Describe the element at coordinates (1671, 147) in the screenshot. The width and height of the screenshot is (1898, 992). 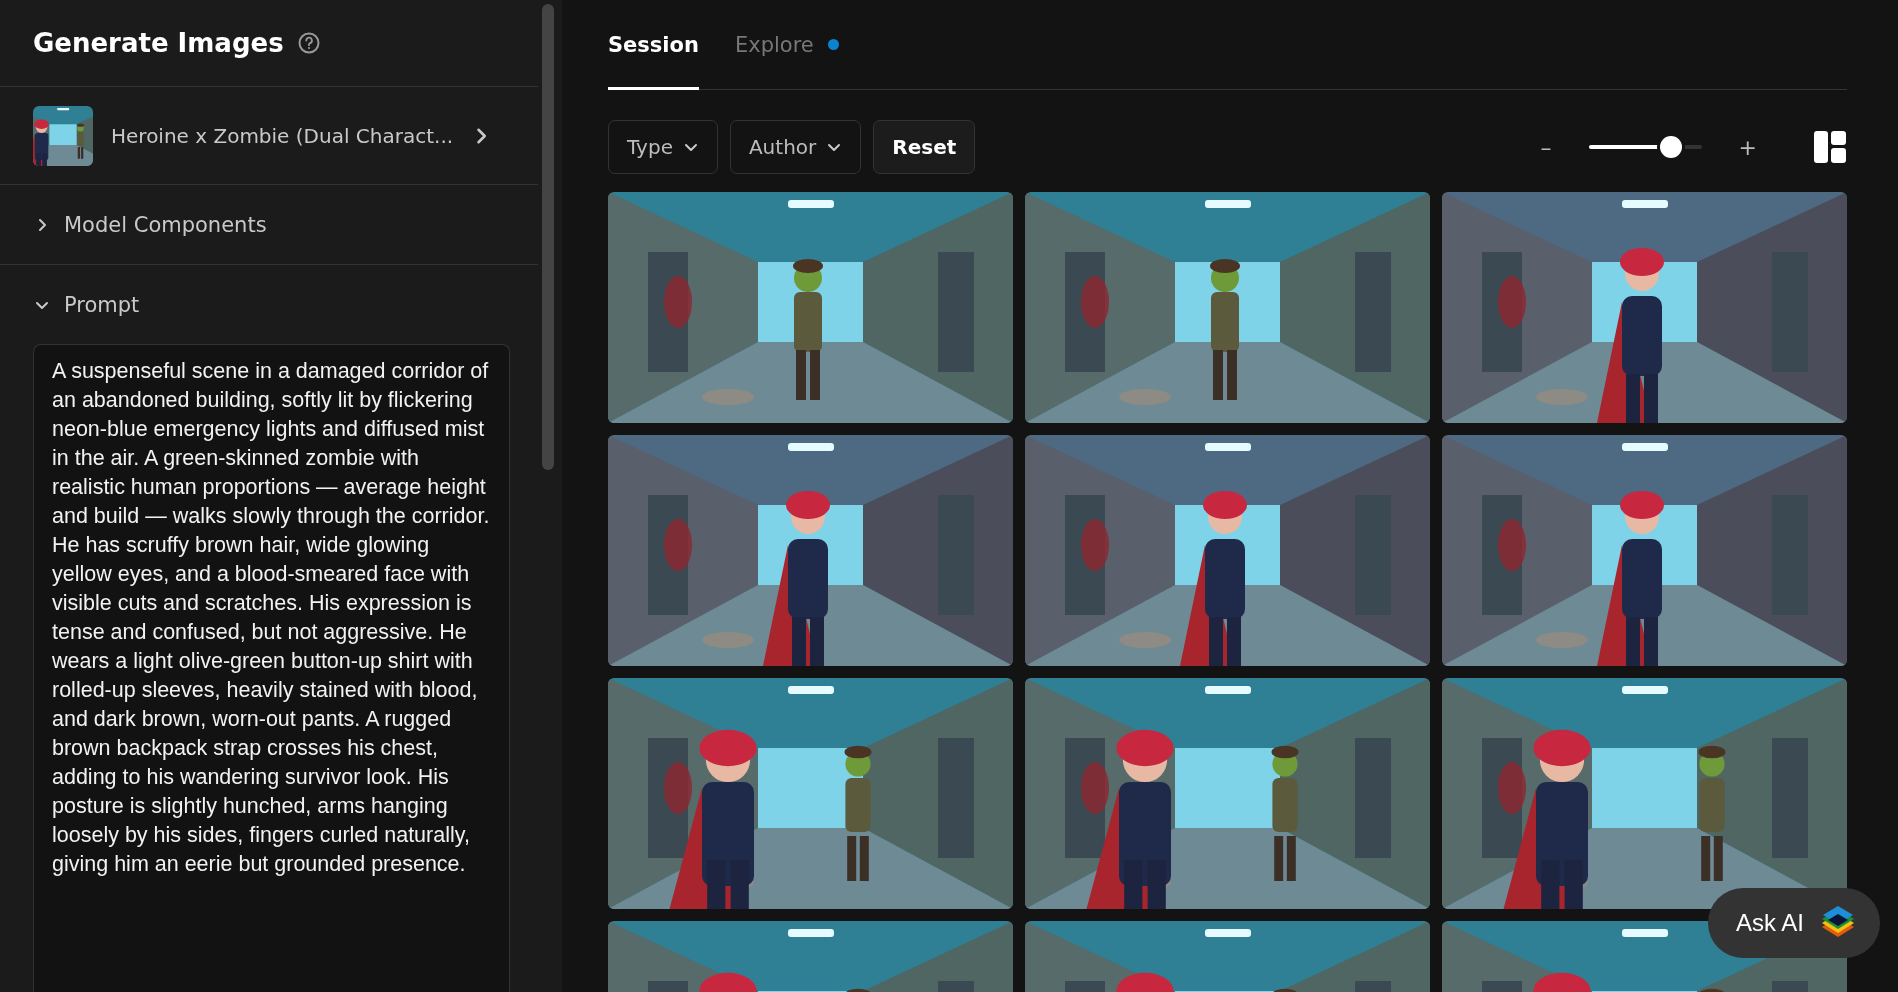
I see `slider-thumb` at that location.